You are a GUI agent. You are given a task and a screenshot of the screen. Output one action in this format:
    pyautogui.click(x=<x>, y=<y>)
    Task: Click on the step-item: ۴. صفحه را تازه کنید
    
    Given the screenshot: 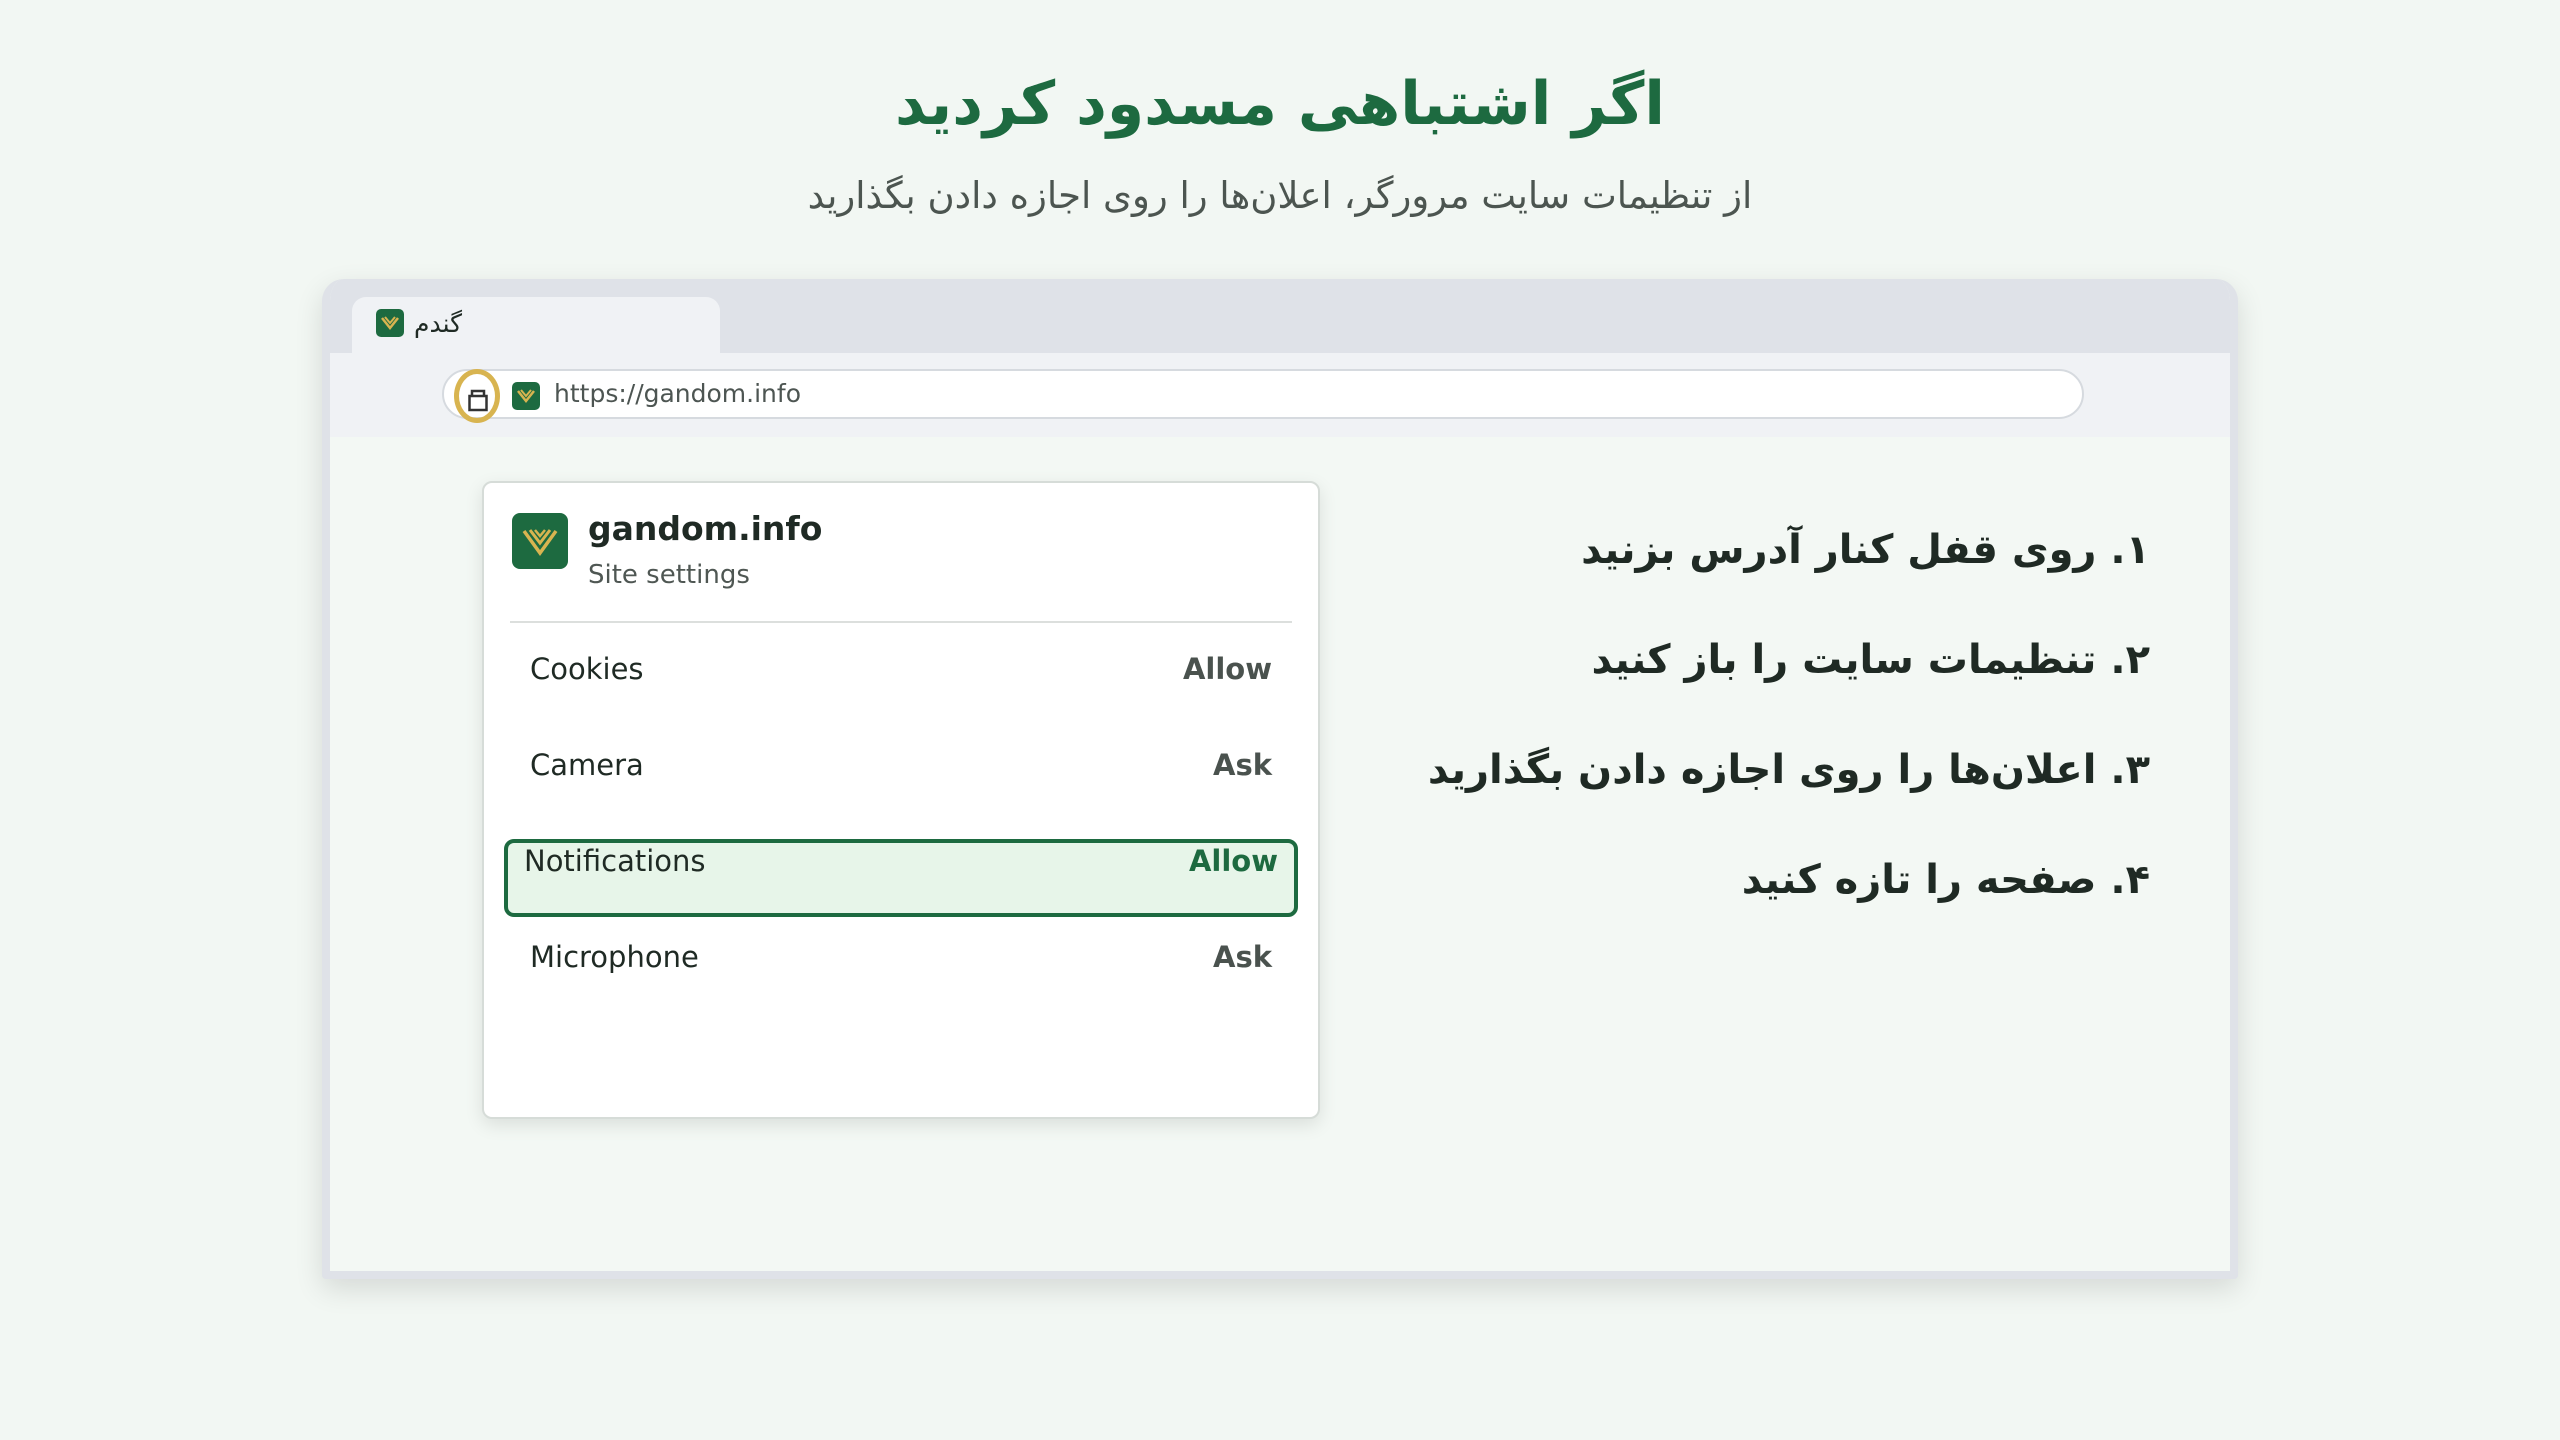 What is the action you would take?
    pyautogui.click(x=1945, y=880)
    